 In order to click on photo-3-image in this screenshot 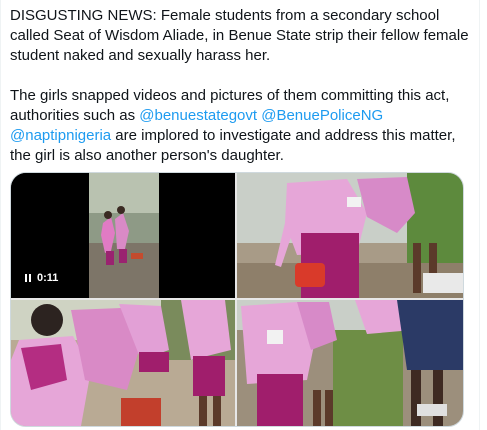, I will do `click(350, 363)`.